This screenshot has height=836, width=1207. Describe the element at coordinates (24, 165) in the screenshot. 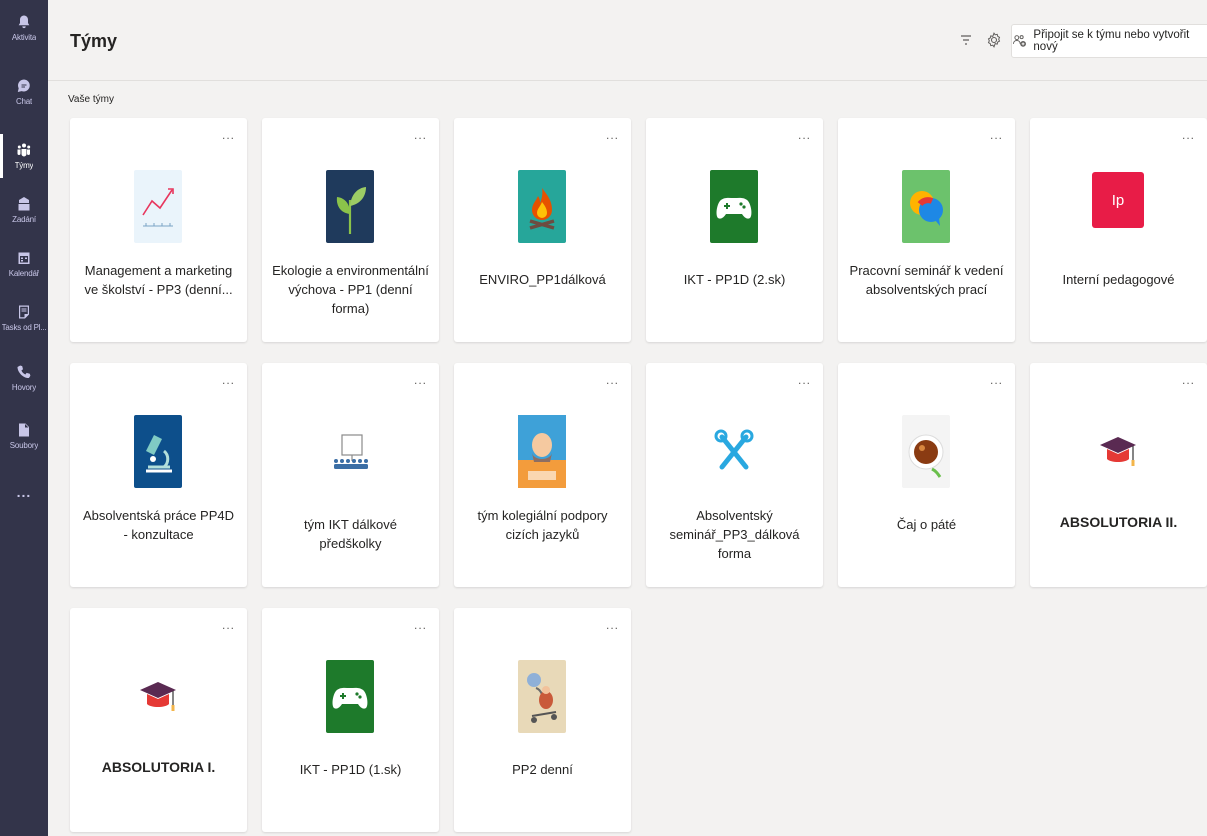

I see `rail-label: Týmy` at that location.